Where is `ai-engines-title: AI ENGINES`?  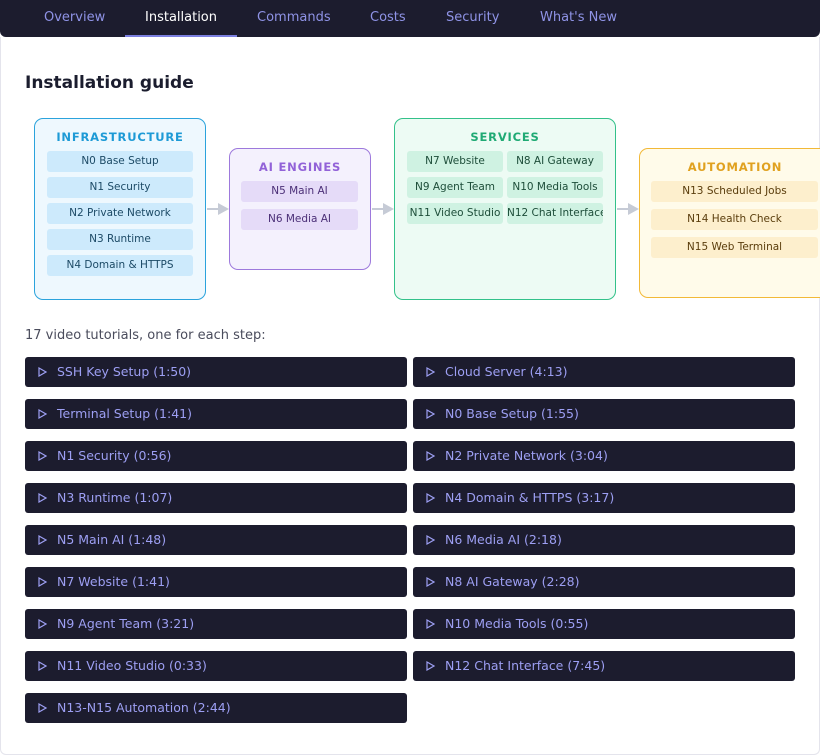 ai-engines-title: AI ENGINES is located at coordinates (300, 167).